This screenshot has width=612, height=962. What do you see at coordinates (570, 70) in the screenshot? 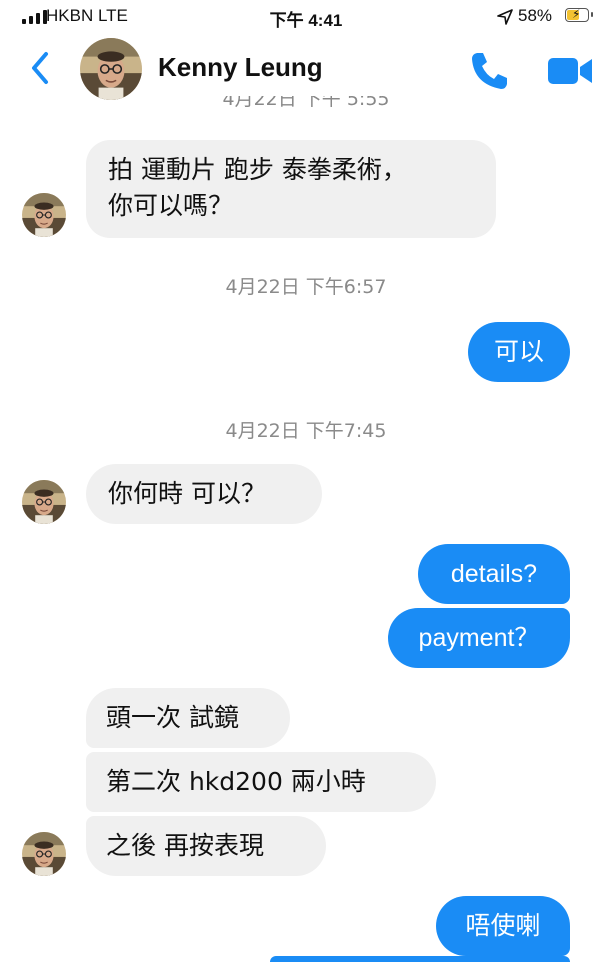
I see `video-camera-icon` at bounding box center [570, 70].